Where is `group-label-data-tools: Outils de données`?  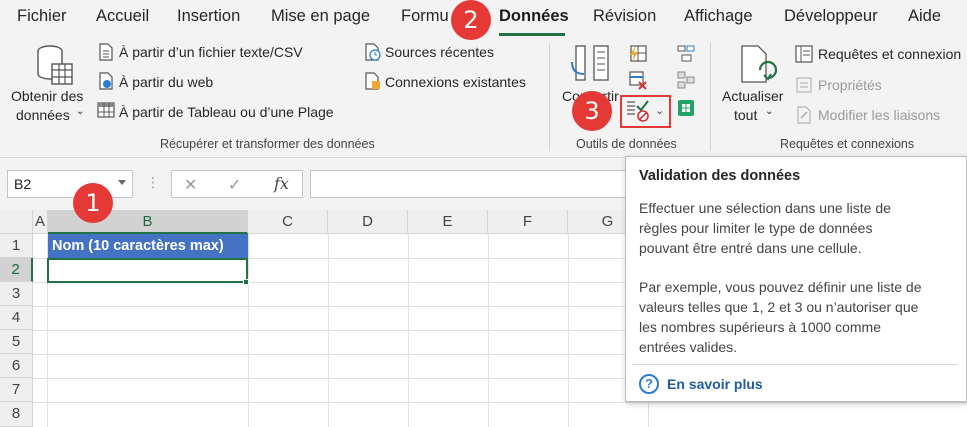 group-label-data-tools: Outils de données is located at coordinates (626, 144).